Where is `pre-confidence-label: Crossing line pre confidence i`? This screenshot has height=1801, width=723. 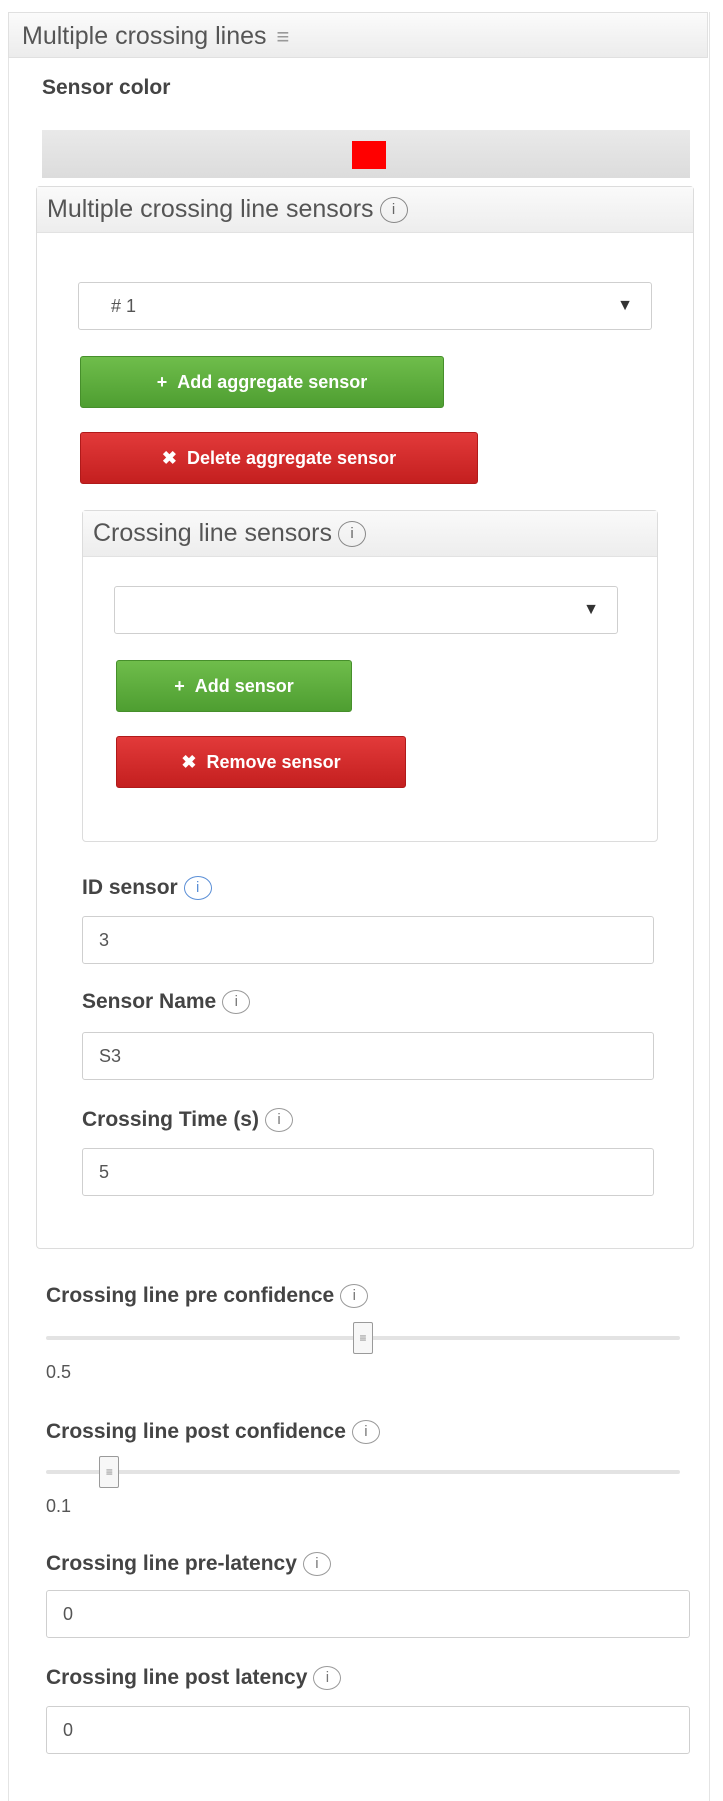 pre-confidence-label: Crossing line pre confidence i is located at coordinates (207, 1296).